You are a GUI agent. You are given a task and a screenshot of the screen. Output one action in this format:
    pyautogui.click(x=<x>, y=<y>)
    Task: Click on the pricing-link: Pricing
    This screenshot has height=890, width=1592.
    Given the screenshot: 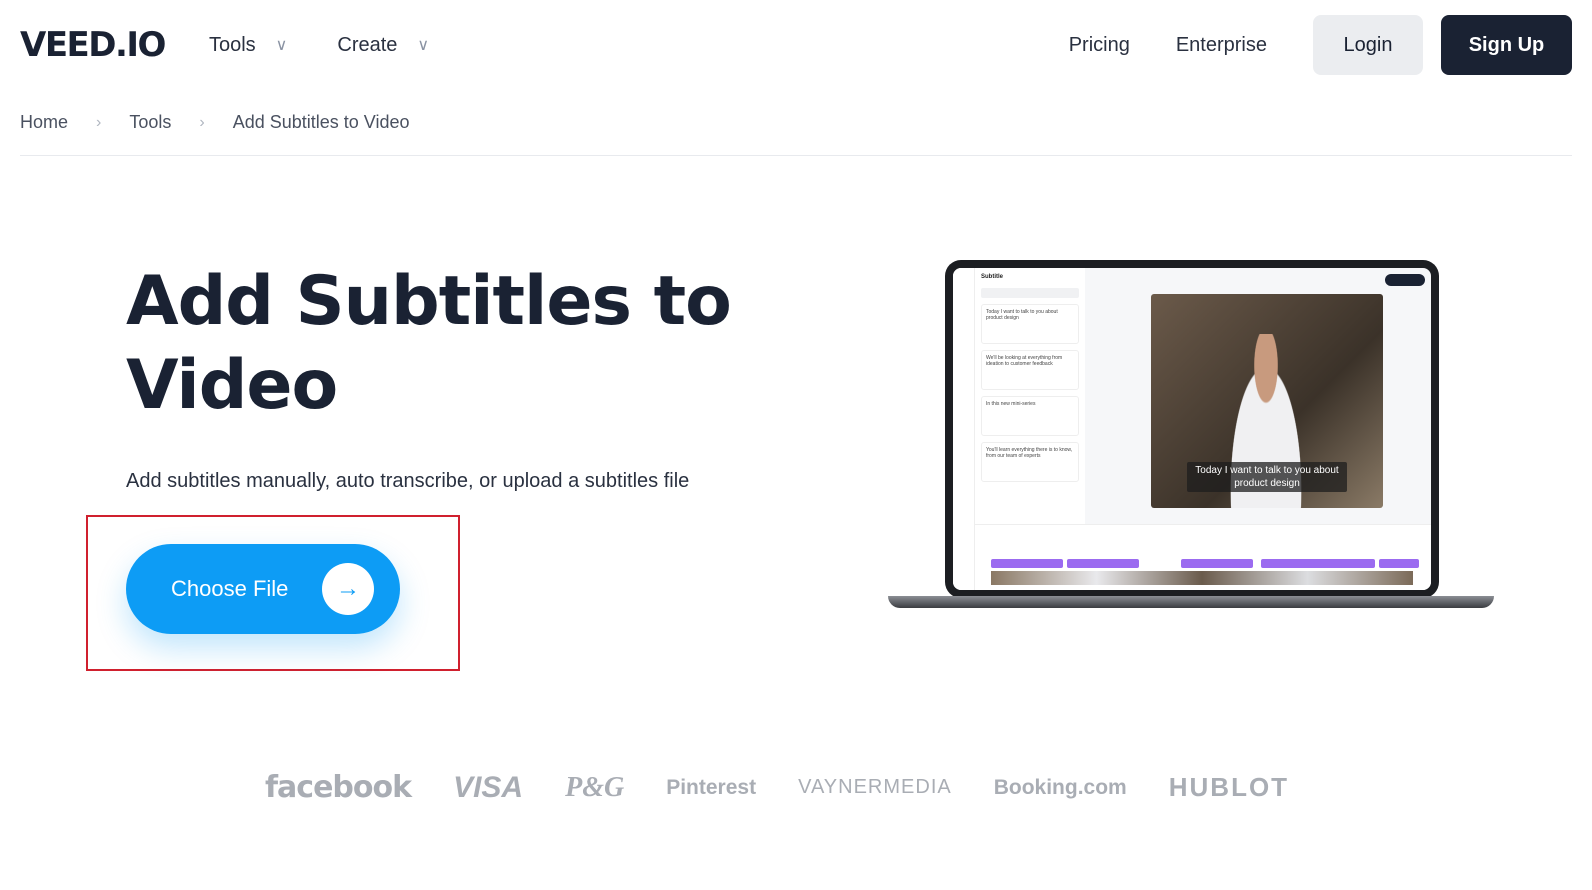 What is the action you would take?
    pyautogui.click(x=1099, y=45)
    